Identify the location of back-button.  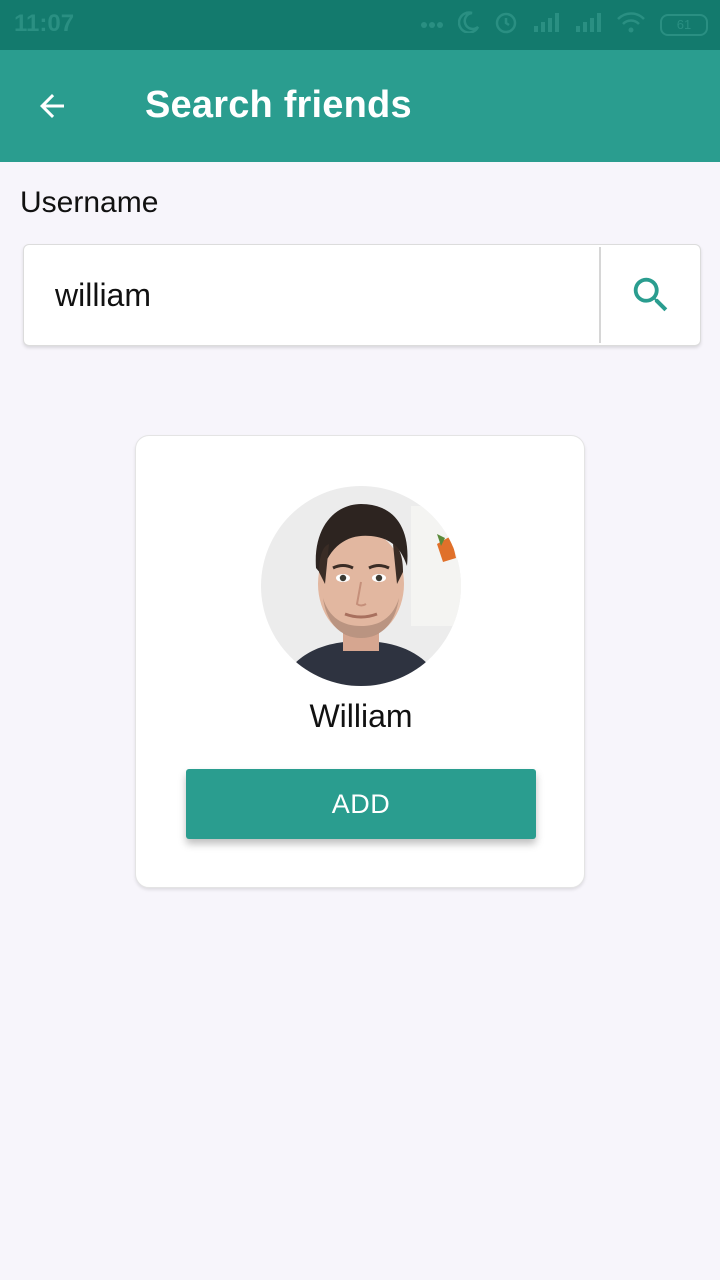
(52, 106).